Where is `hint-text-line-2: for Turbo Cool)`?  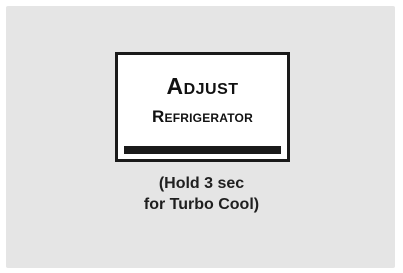
hint-text-line-2: for Turbo Cool) is located at coordinates (201, 204).